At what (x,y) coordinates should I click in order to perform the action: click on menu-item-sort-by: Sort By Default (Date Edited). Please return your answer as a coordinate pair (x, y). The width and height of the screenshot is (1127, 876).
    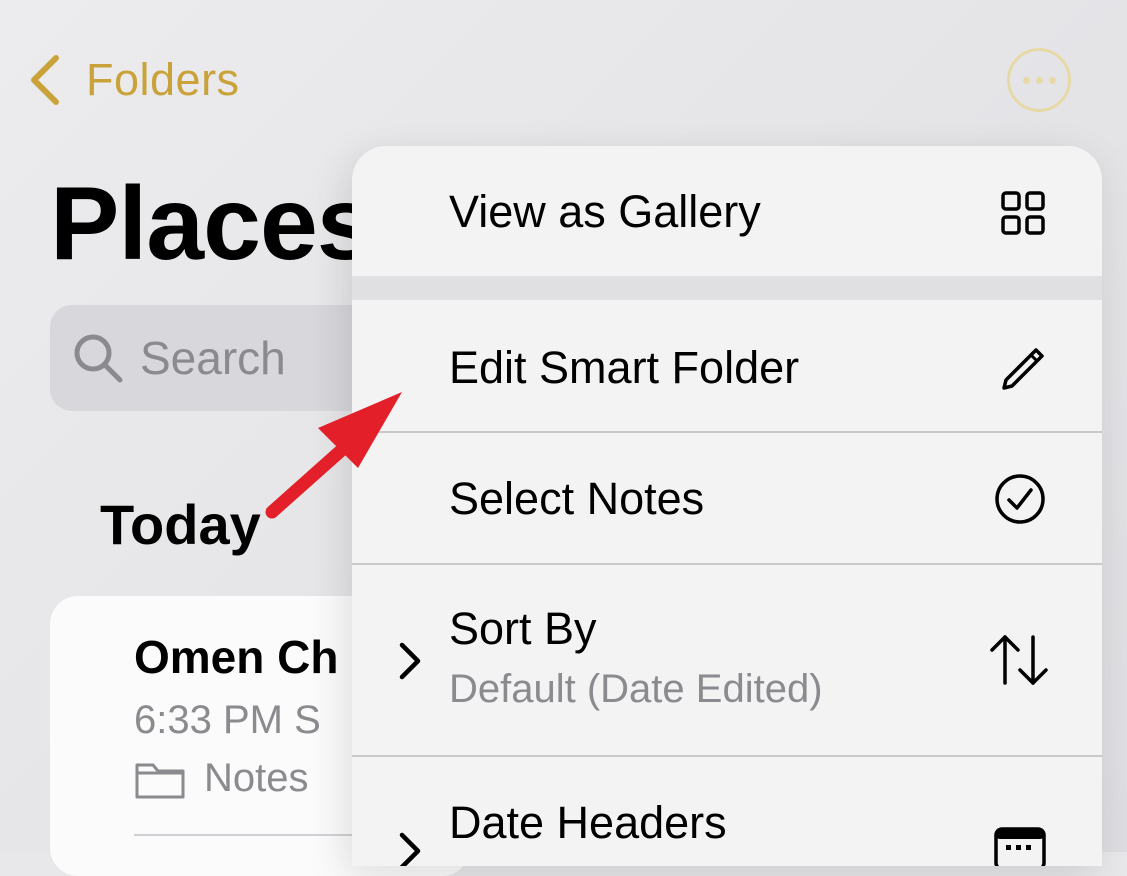
    Looking at the image, I should click on (727, 660).